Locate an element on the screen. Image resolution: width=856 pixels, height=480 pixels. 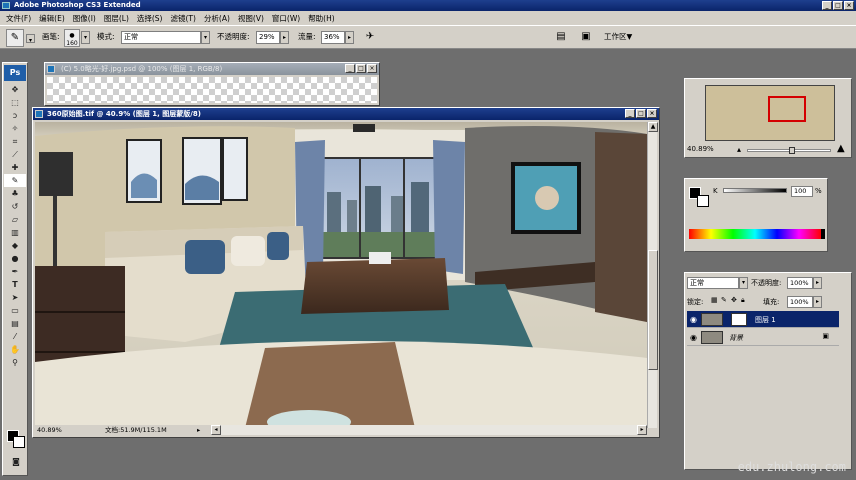
document-main-title-bar: 360原始图.tif @ 40.9% (图层 1, 图层蒙版/8) _ □ × is located at coordinates (346, 114).